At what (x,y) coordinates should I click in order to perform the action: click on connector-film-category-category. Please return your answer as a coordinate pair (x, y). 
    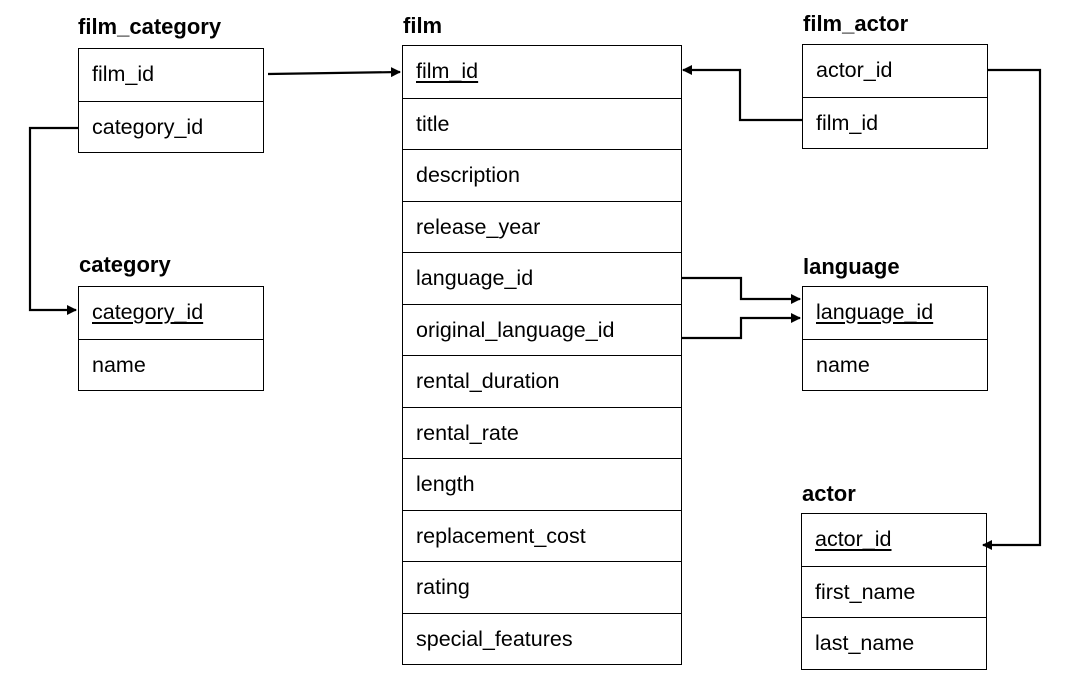
    Looking at the image, I should click on (53, 220).